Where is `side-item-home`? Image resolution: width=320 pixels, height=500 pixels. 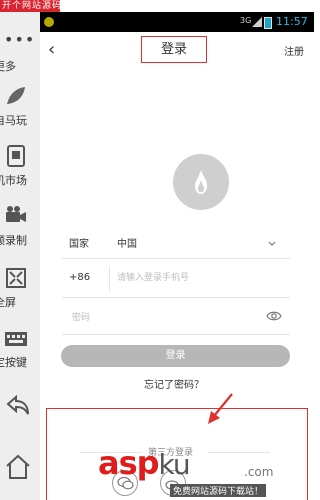 side-item-home is located at coordinates (20, 476).